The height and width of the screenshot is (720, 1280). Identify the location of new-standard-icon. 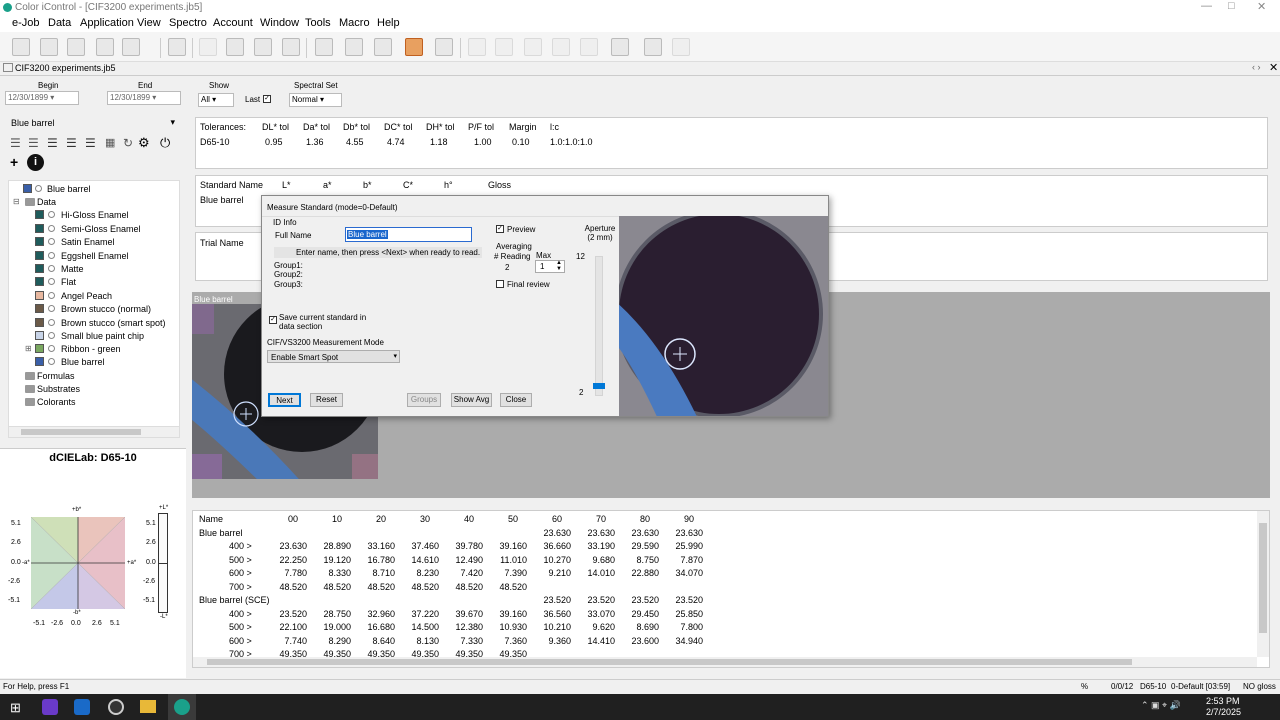
(49, 47).